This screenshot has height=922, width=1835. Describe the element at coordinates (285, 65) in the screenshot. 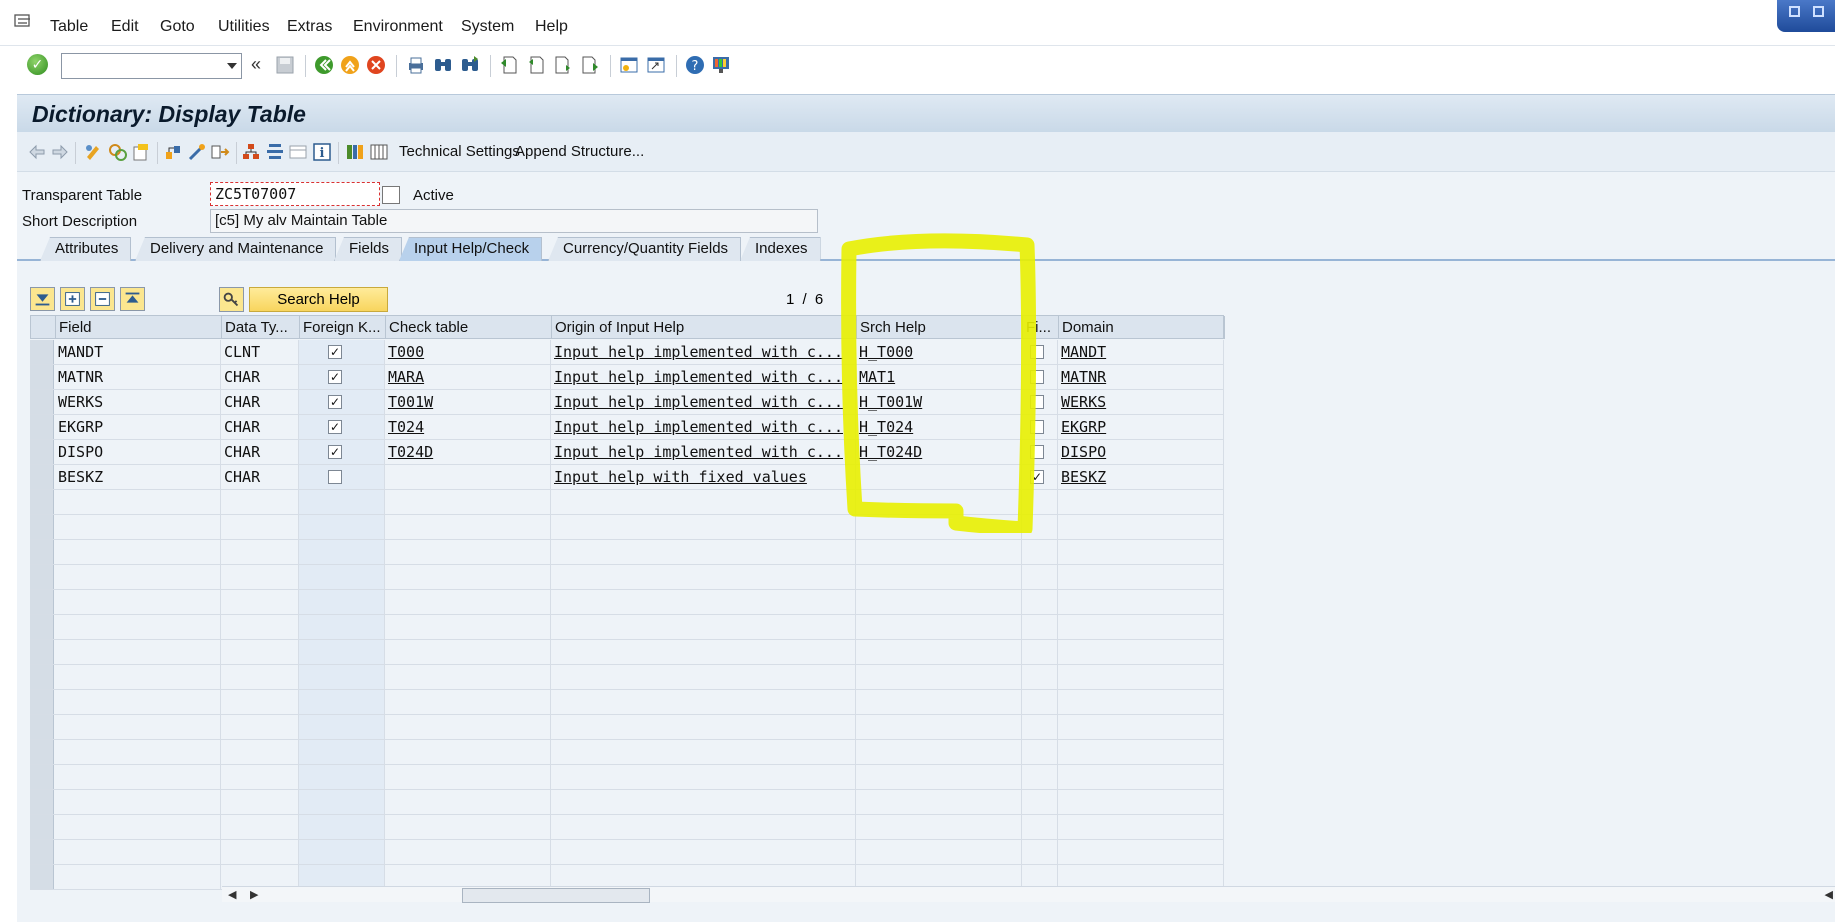

I see `save-icon` at that location.